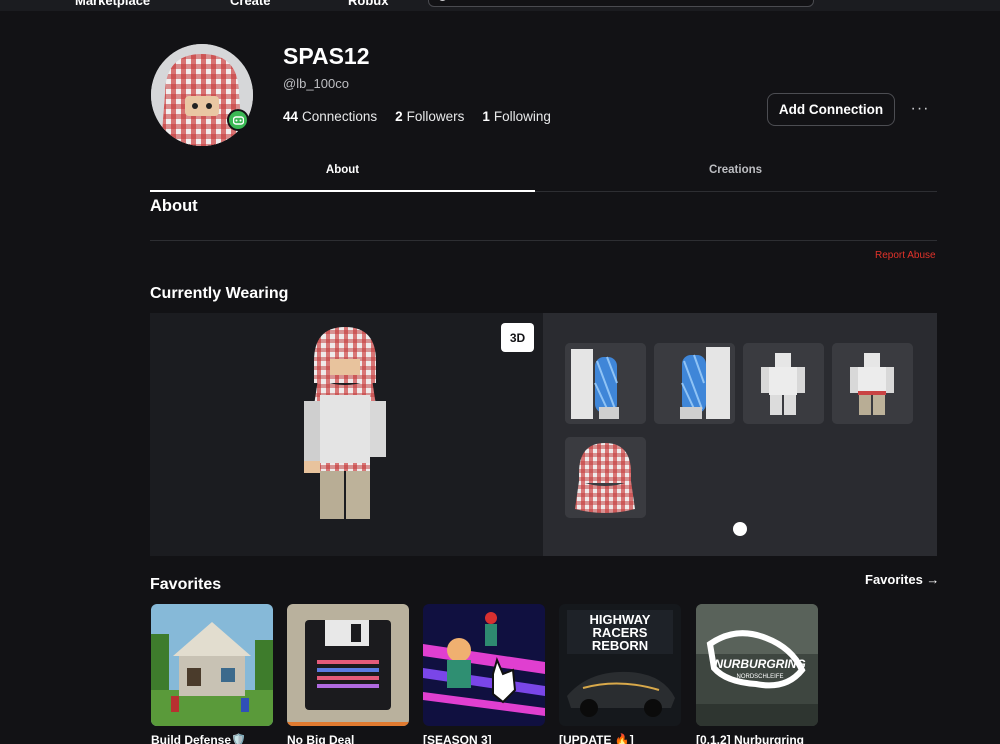 The height and width of the screenshot is (744, 1000). What do you see at coordinates (783, 383) in the screenshot?
I see `worn-item-shirt` at bounding box center [783, 383].